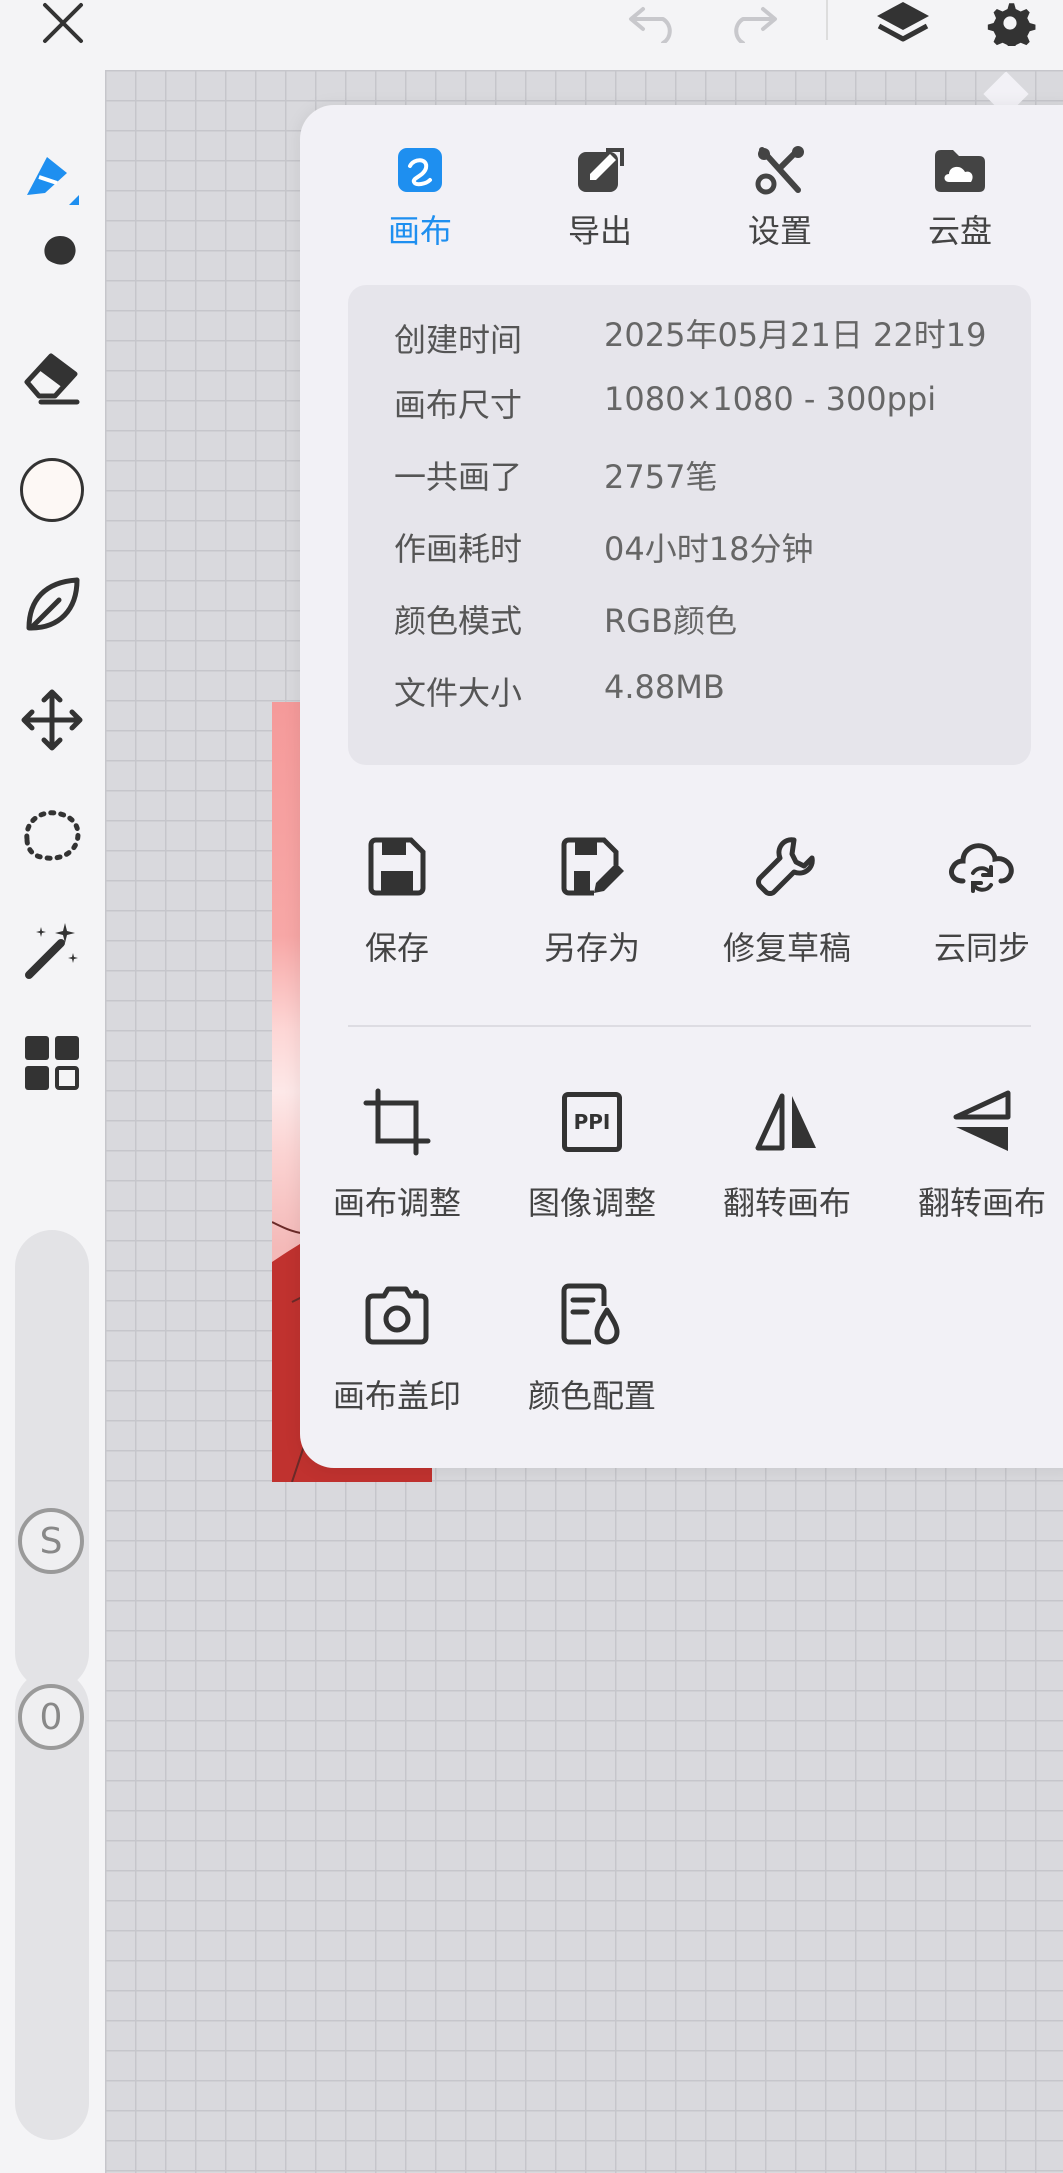 The image size is (1063, 2173). What do you see at coordinates (787, 1122) in the screenshot?
I see `flip-horizontal-icon` at bounding box center [787, 1122].